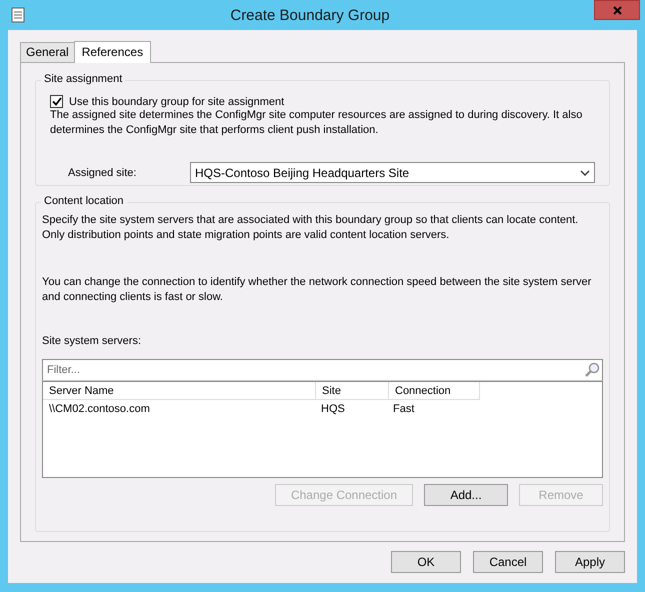 This screenshot has height=592, width=645. What do you see at coordinates (18, 15) in the screenshot?
I see `window-icon` at bounding box center [18, 15].